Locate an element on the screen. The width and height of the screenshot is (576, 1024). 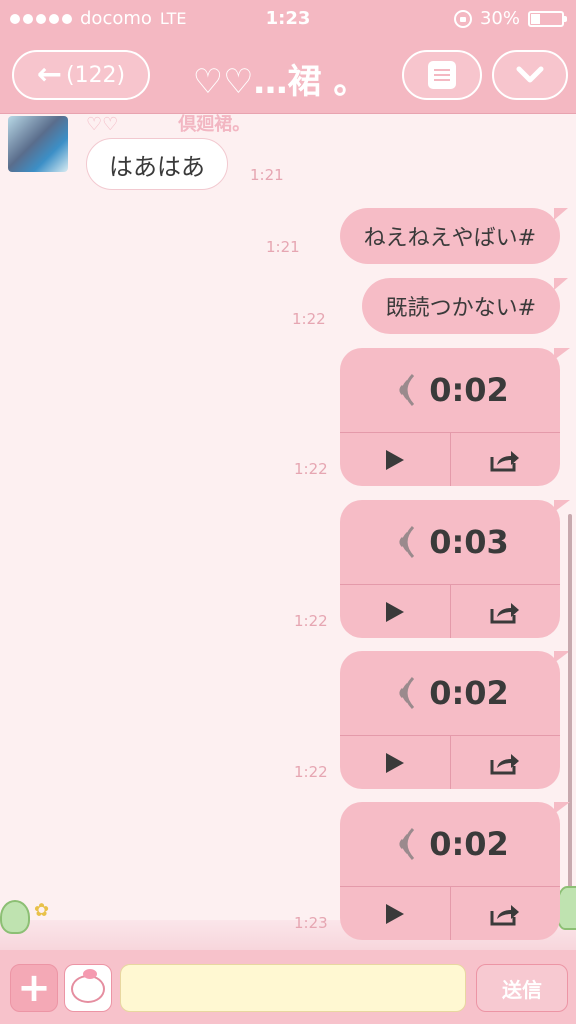
chat-title: ♡♡…裙 。 is located at coordinates (280, 82).